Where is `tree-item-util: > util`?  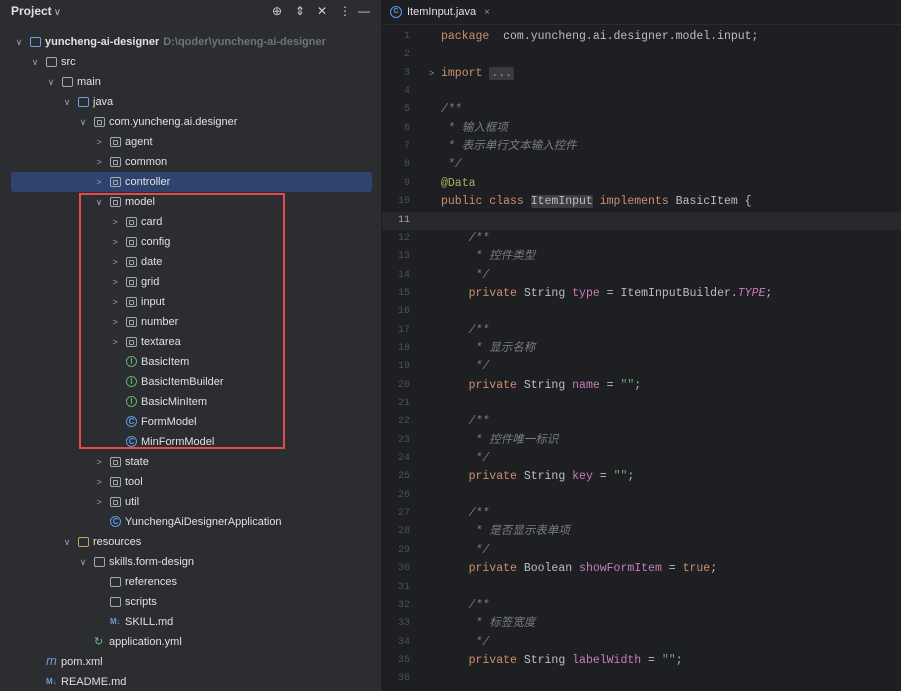
tree-item-util: > util is located at coordinates (190, 502).